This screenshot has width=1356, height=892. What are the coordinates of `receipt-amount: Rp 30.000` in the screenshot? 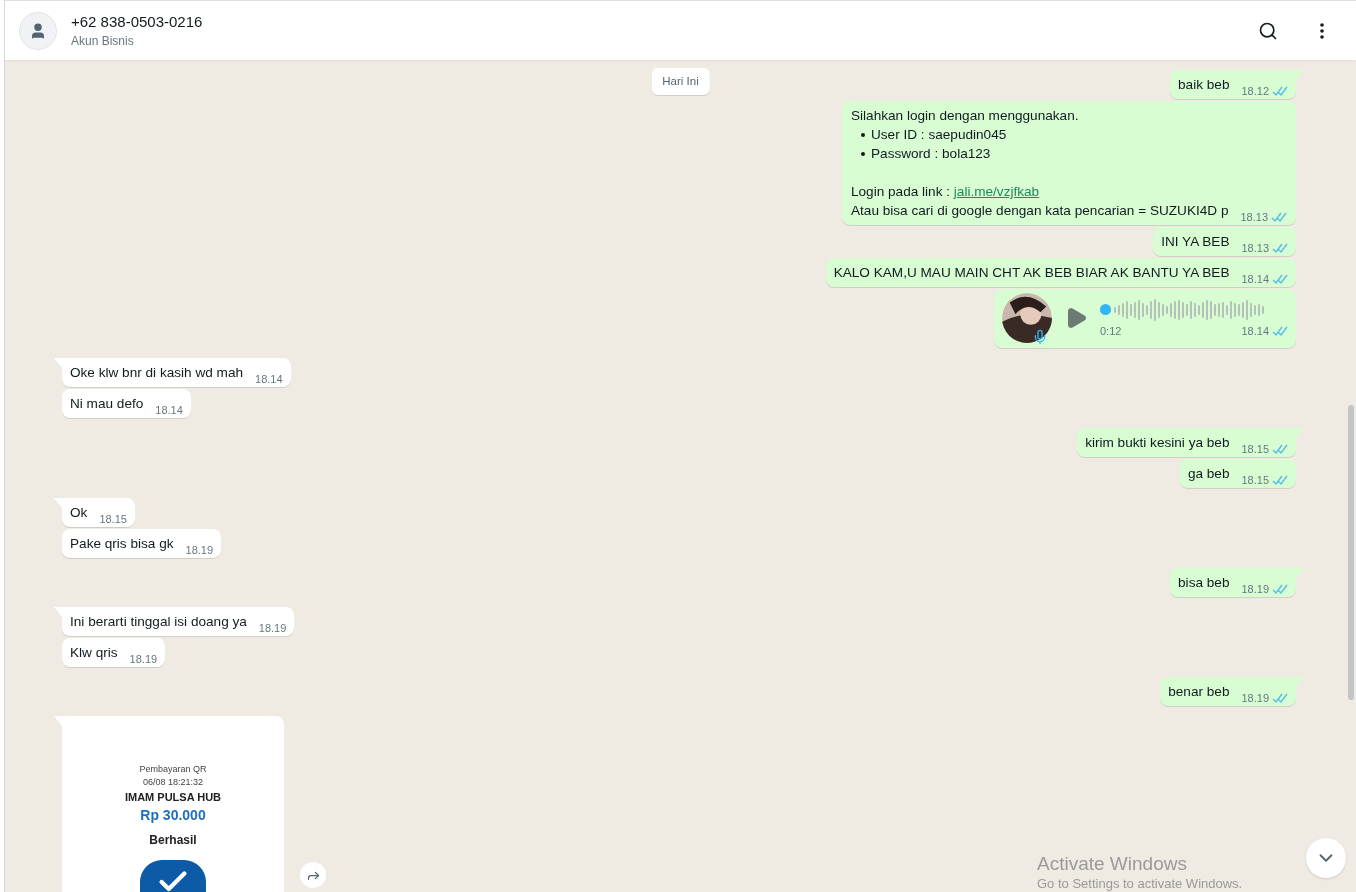 It's located at (173, 815).